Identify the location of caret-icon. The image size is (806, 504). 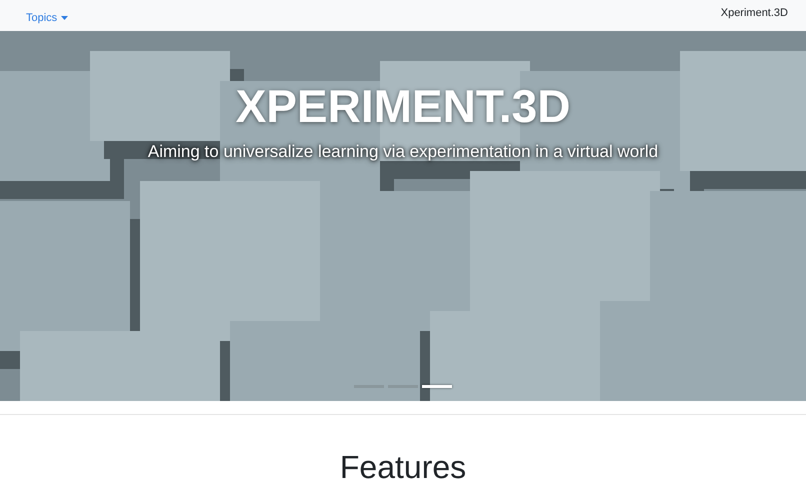
(64, 18).